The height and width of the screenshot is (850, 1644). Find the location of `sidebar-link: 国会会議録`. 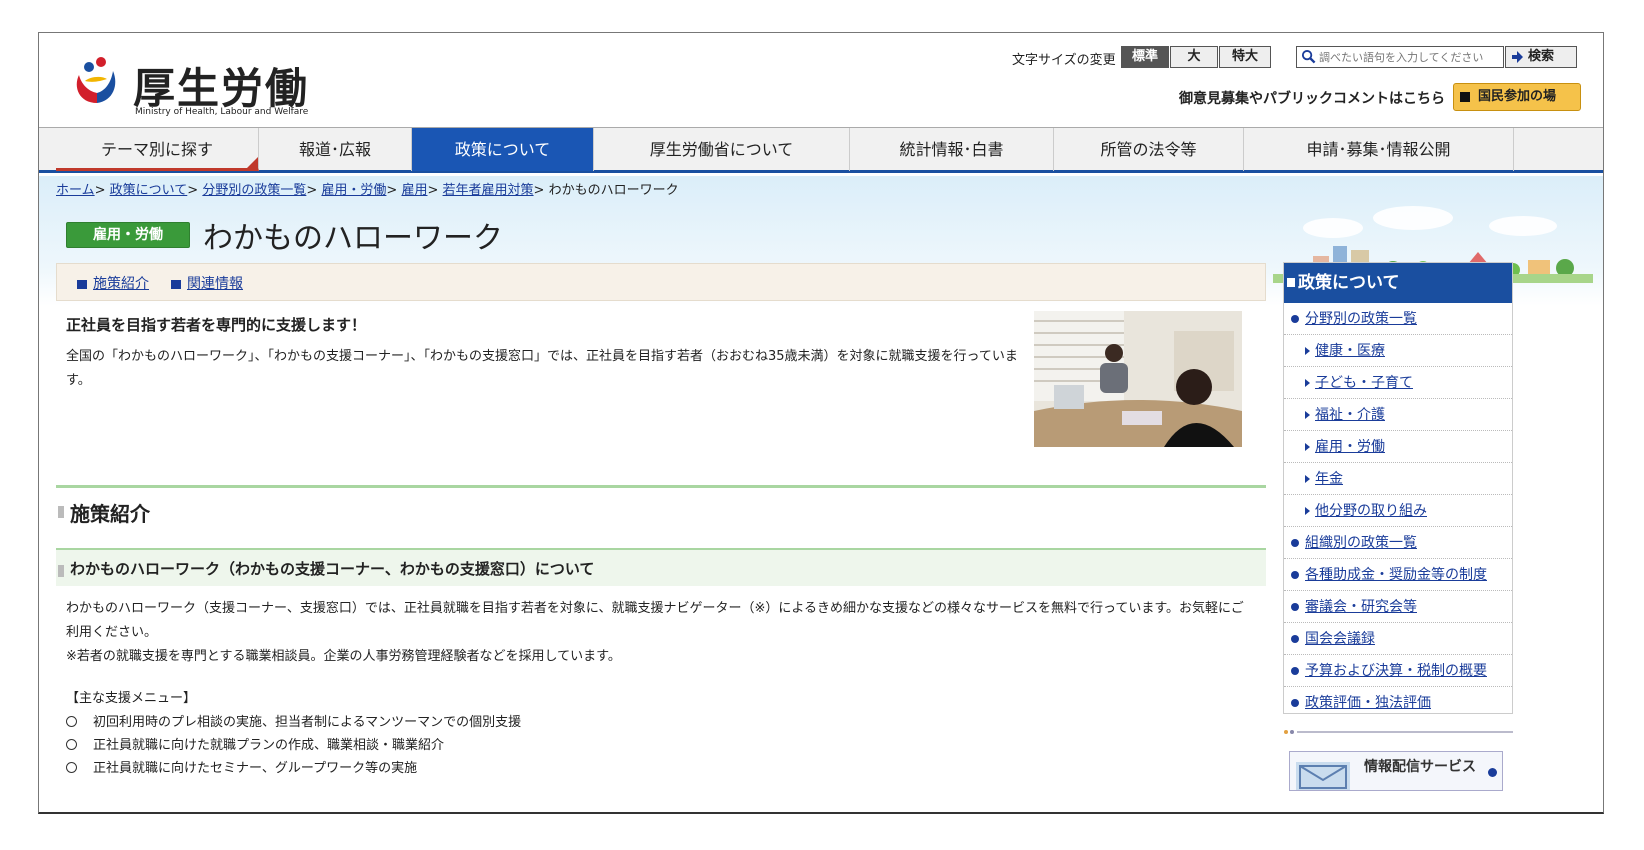

sidebar-link: 国会会議録 is located at coordinates (1340, 639).